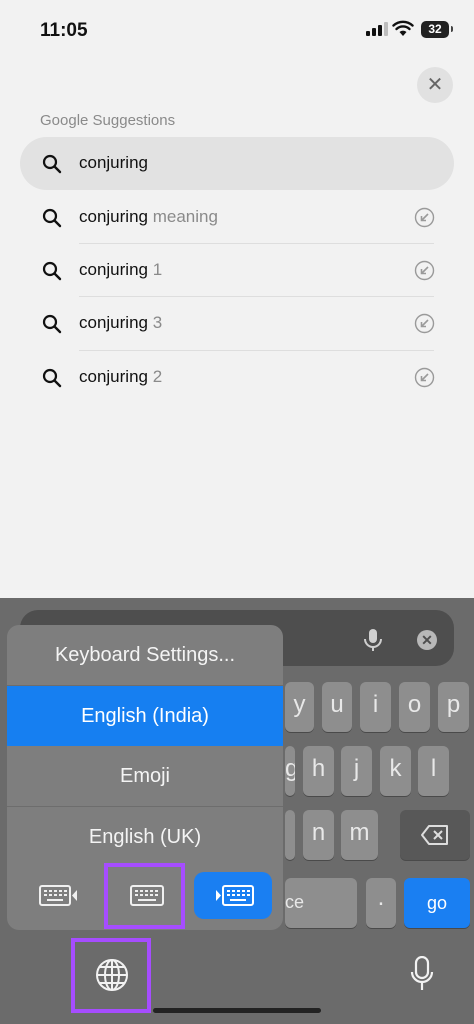  I want to click on section-title: Google Suggestions, so click(108, 120).